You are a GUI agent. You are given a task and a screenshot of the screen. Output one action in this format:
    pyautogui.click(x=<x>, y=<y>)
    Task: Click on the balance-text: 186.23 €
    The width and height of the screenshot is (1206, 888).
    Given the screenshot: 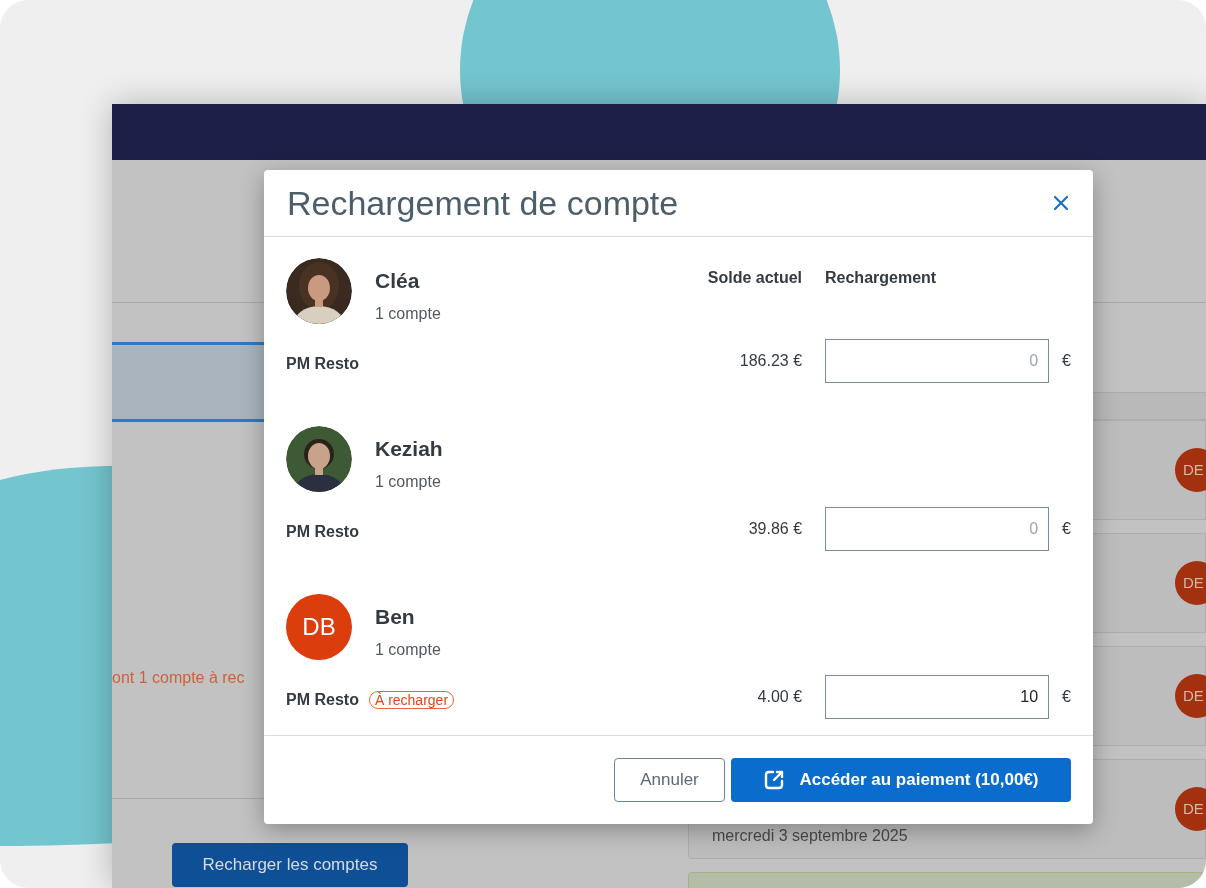 What is the action you would take?
    pyautogui.click(x=771, y=361)
    